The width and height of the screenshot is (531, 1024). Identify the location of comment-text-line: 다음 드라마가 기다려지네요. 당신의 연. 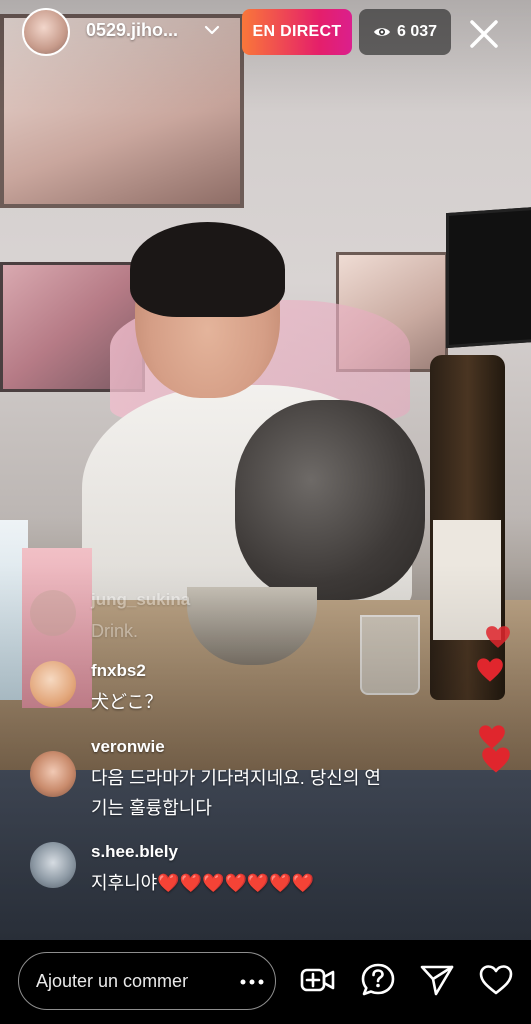
(236, 778).